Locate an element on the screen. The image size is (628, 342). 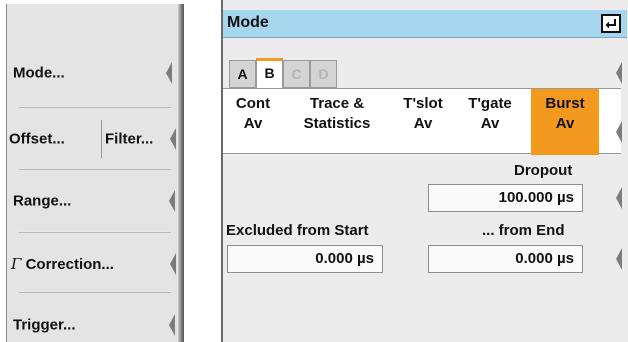
dropout-field: 100.000 µs is located at coordinates (505, 198).